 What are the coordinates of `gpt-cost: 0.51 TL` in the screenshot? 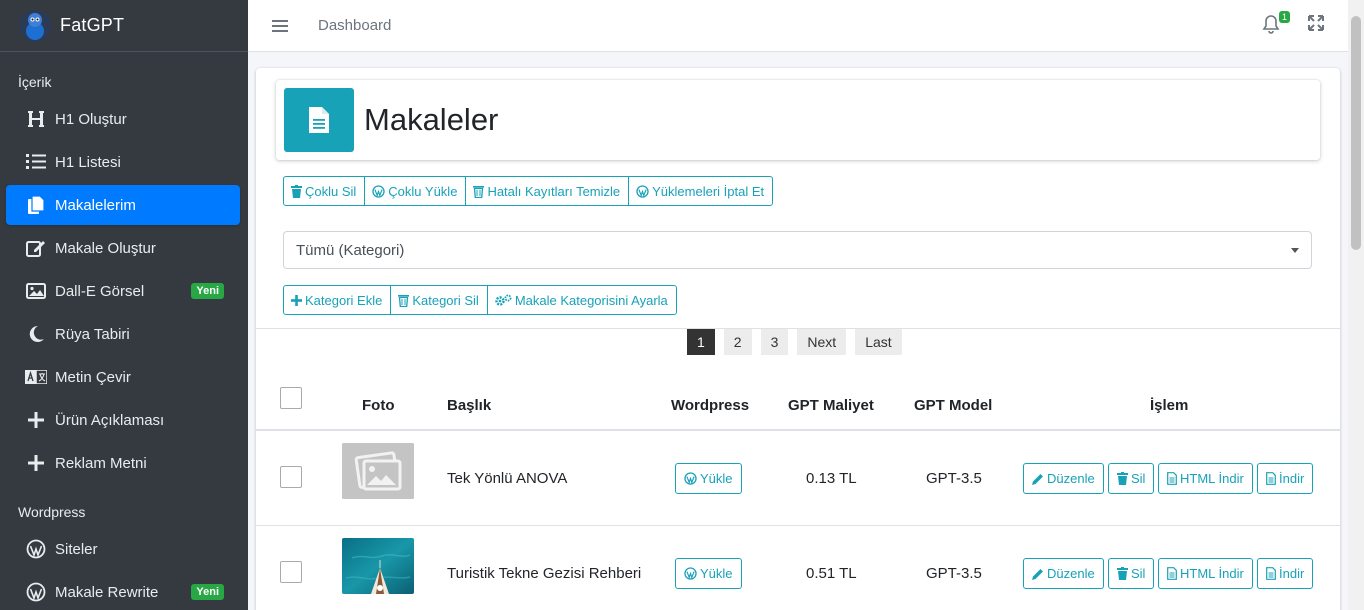 It's located at (831, 573).